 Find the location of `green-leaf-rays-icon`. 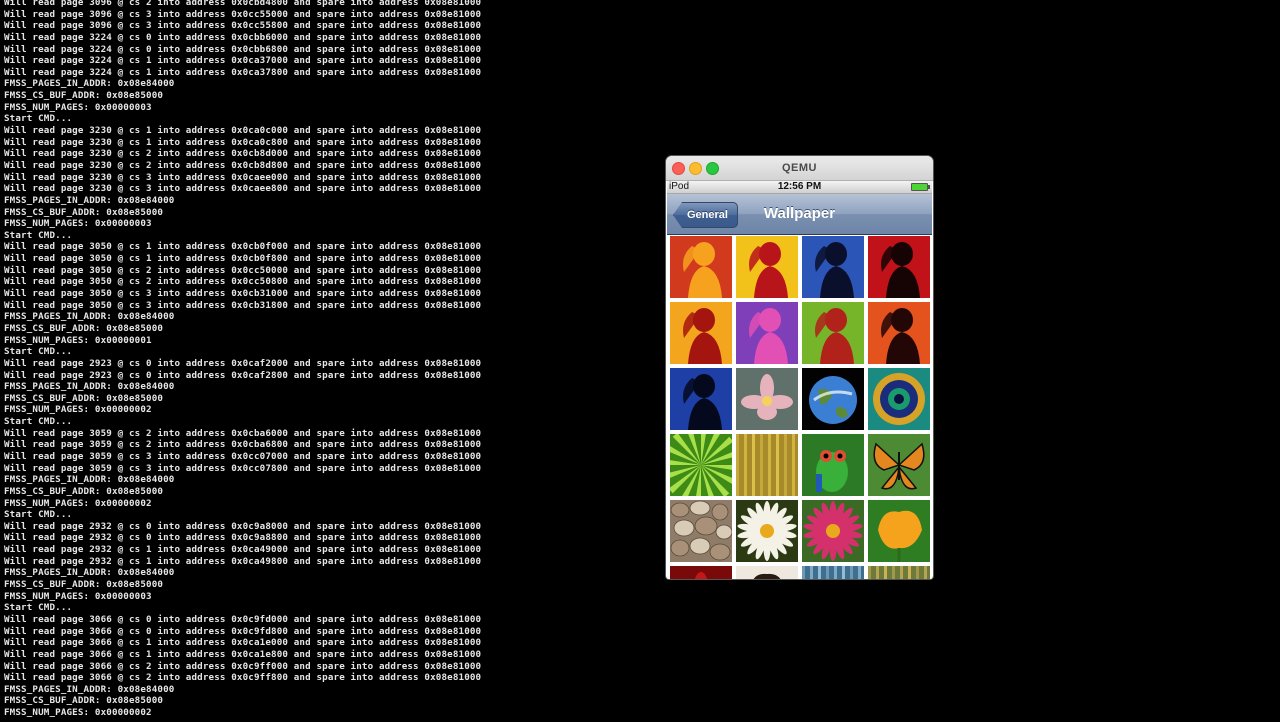

green-leaf-rays-icon is located at coordinates (701, 465).